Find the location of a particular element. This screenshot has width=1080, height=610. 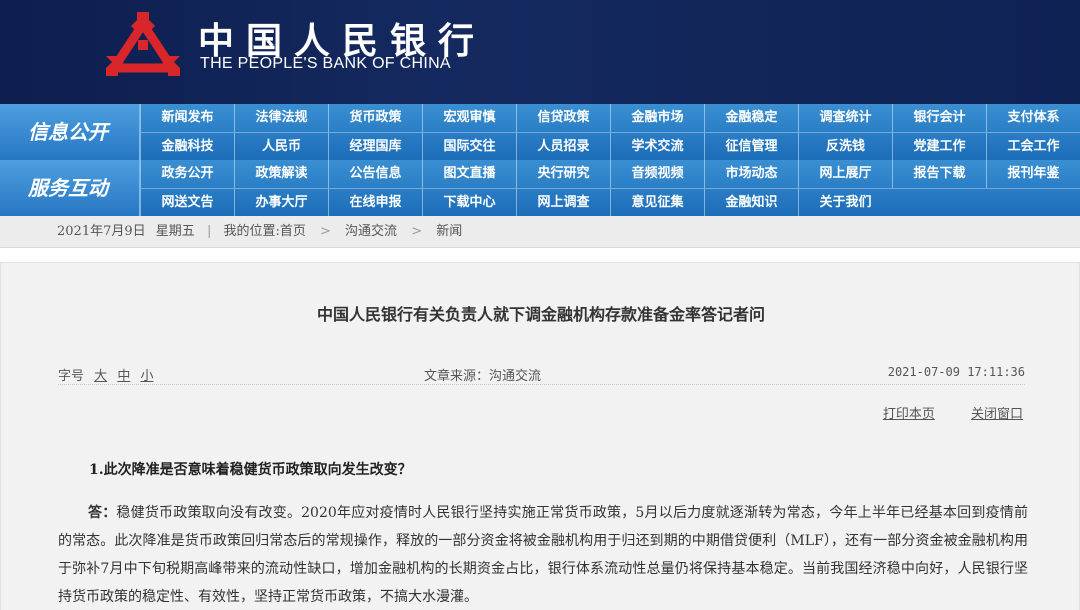

nav-item: 金融稳定 is located at coordinates (751, 118).